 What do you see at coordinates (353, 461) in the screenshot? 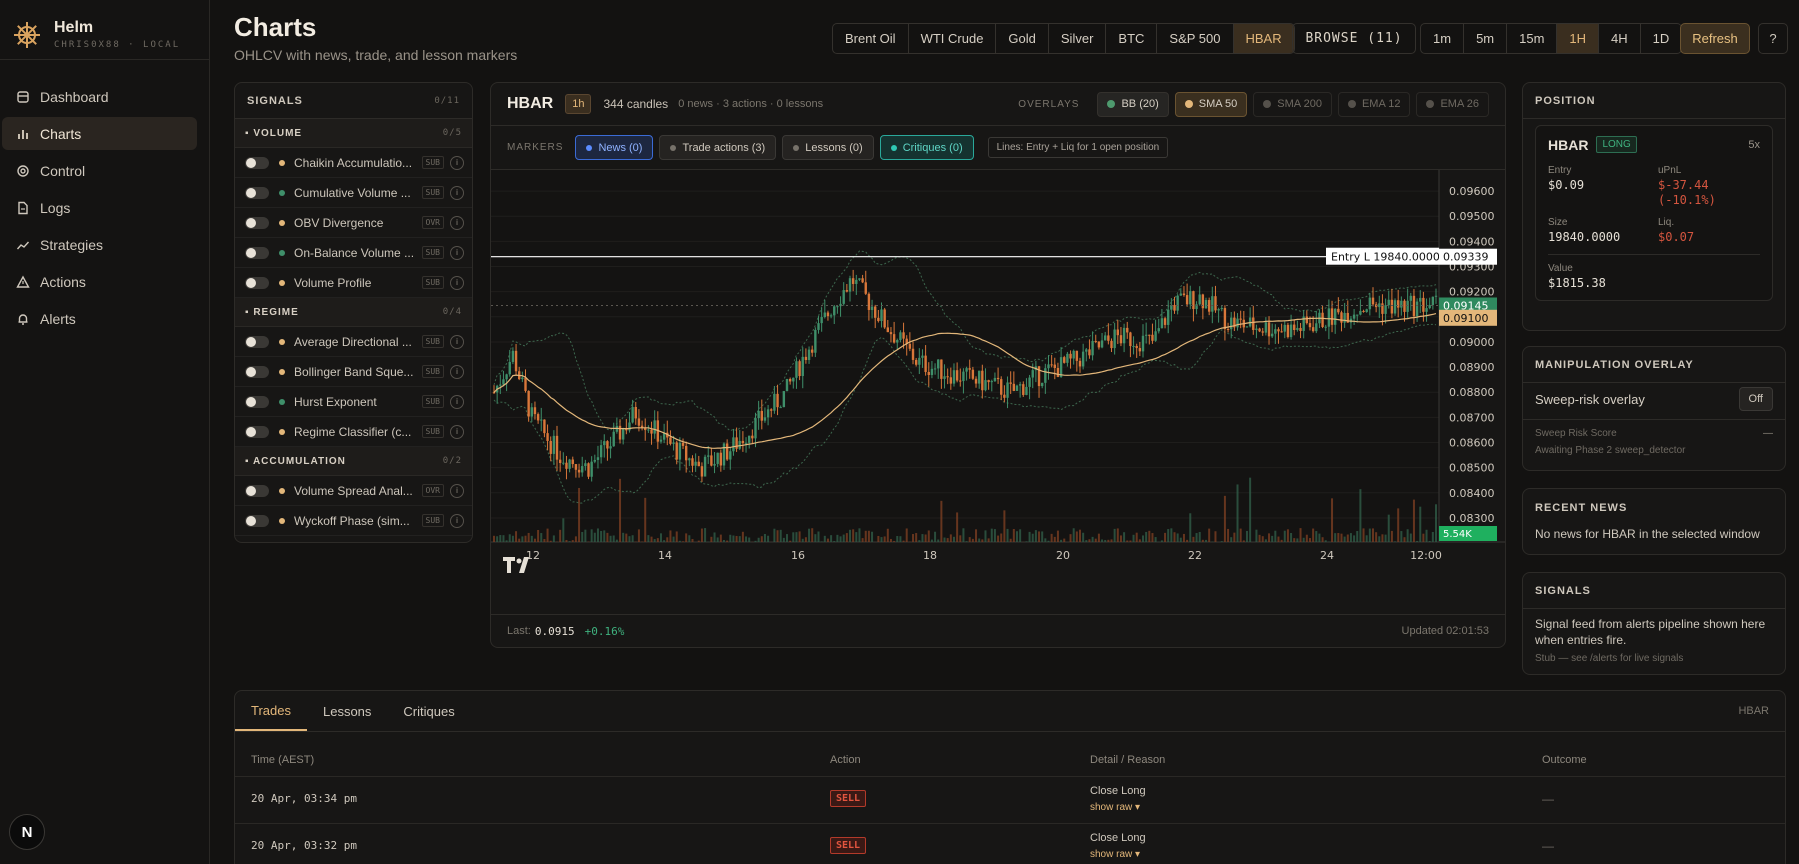
I see `signal-group-header: ▪ ACCUMULATION 0/2` at bounding box center [353, 461].